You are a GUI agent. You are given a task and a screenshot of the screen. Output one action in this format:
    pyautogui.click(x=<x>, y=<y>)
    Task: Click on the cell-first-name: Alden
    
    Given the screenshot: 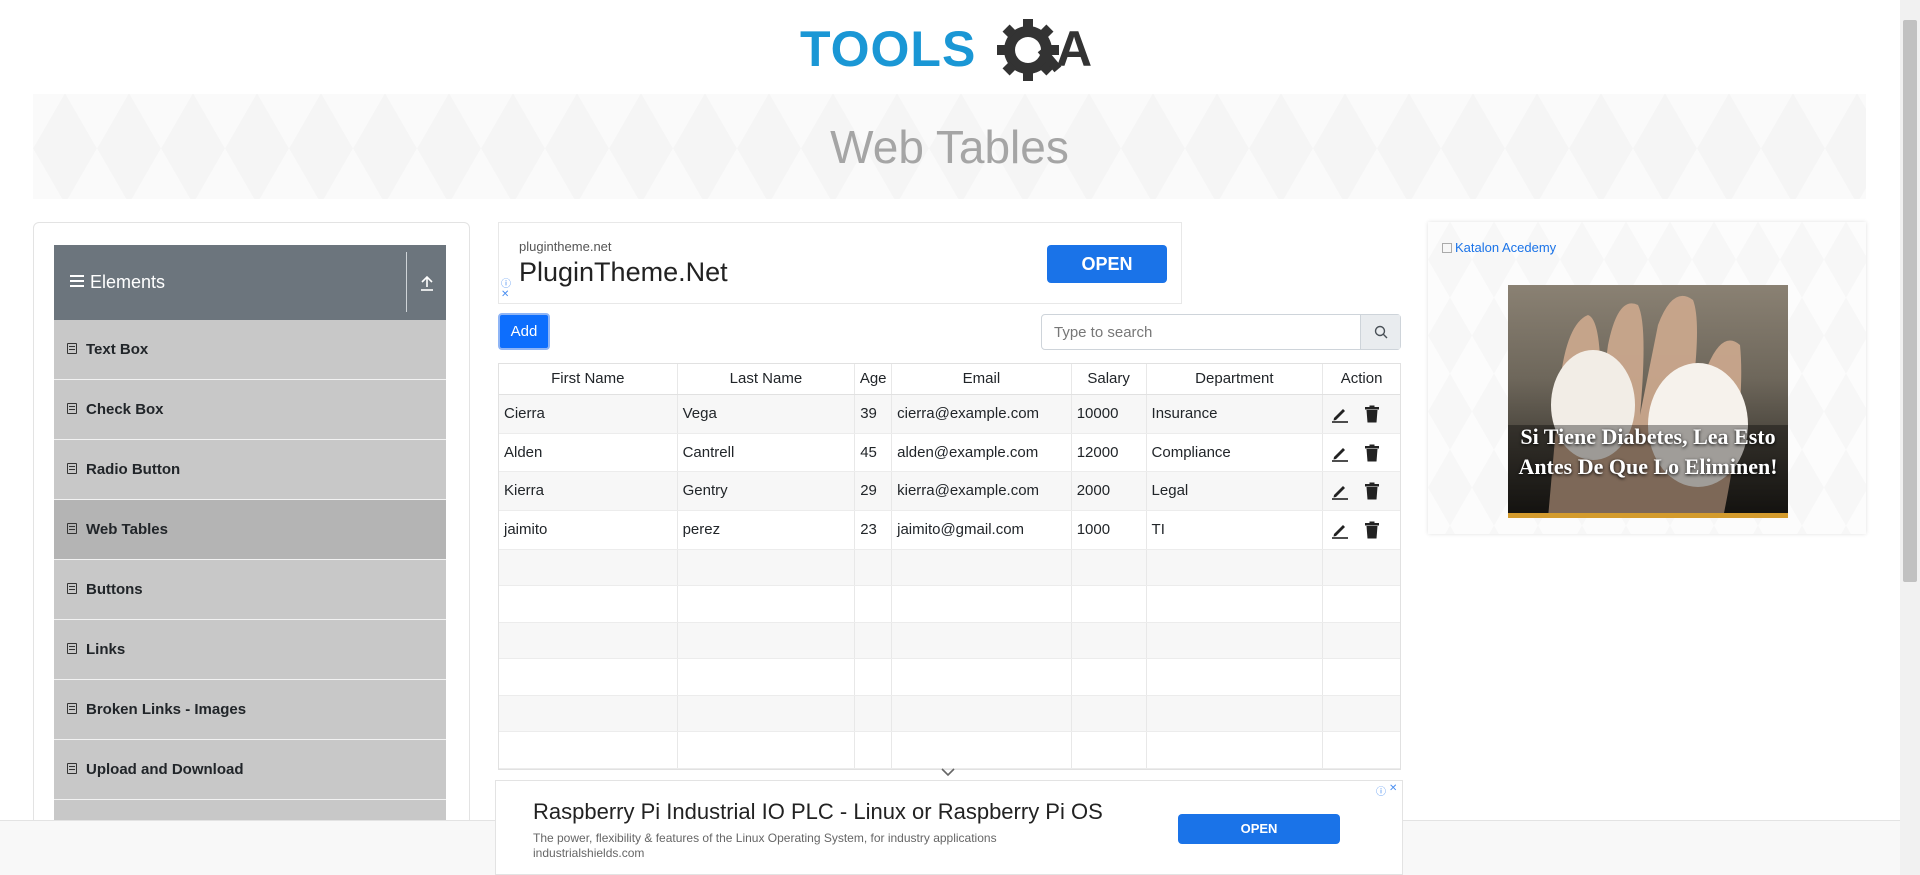 What is the action you would take?
    pyautogui.click(x=588, y=452)
    